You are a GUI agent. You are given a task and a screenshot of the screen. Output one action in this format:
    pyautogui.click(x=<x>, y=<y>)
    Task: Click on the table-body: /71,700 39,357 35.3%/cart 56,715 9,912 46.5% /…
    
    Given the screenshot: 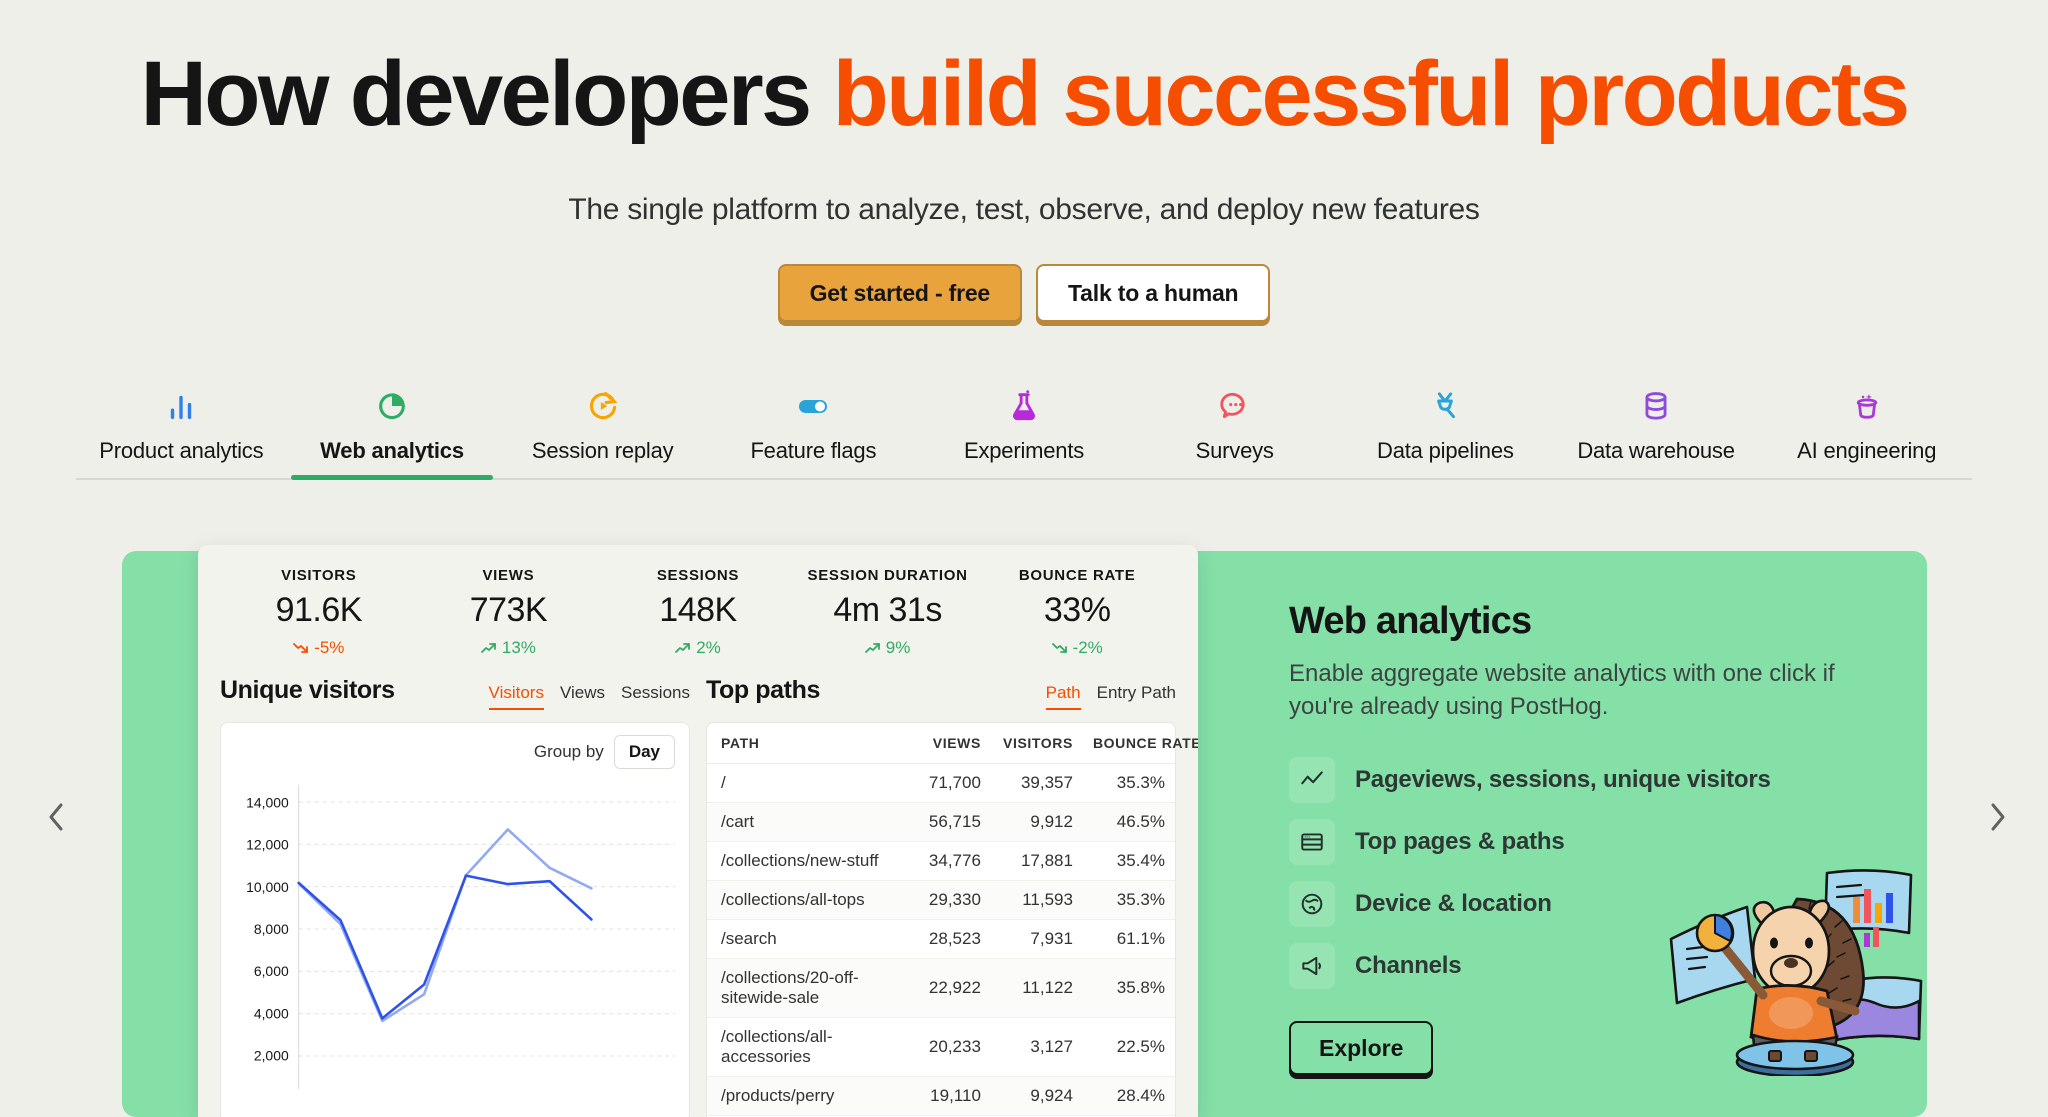 What is the action you would take?
    pyautogui.click(x=941, y=940)
    